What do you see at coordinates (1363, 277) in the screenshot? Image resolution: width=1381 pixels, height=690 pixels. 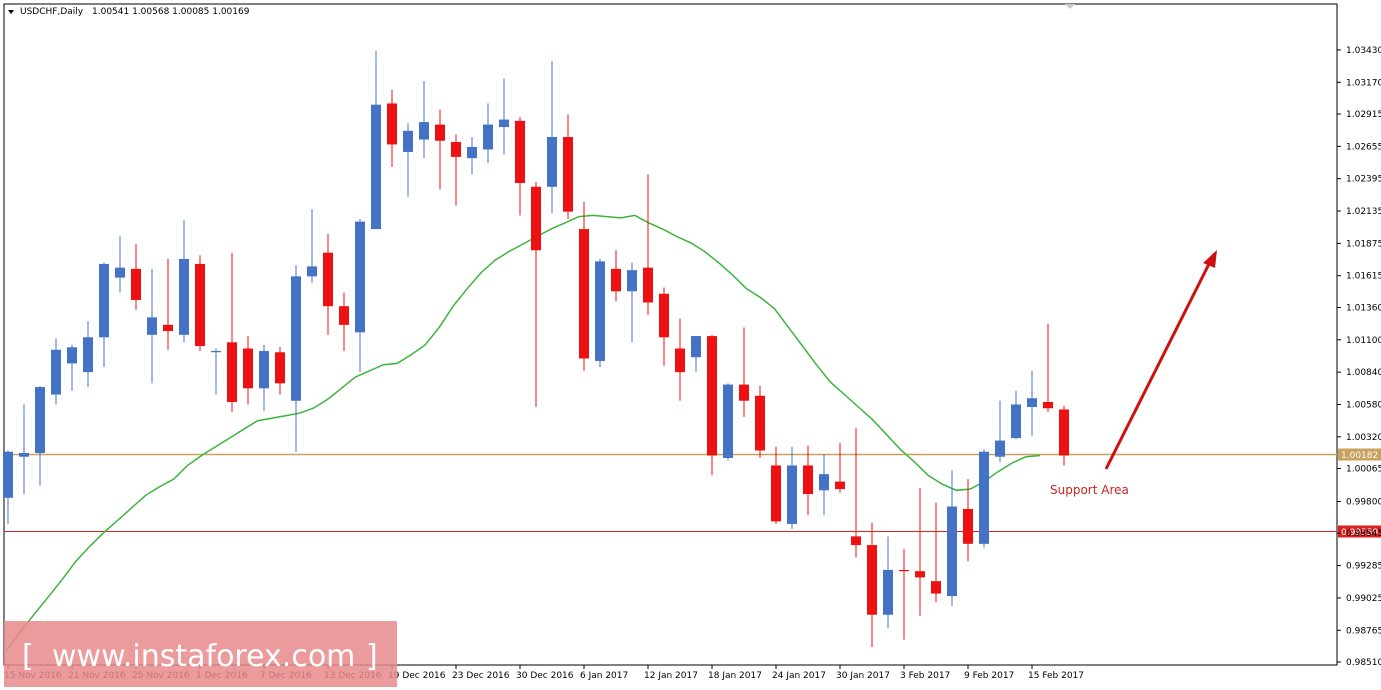 I see `y-tick-label: 1.01615` at bounding box center [1363, 277].